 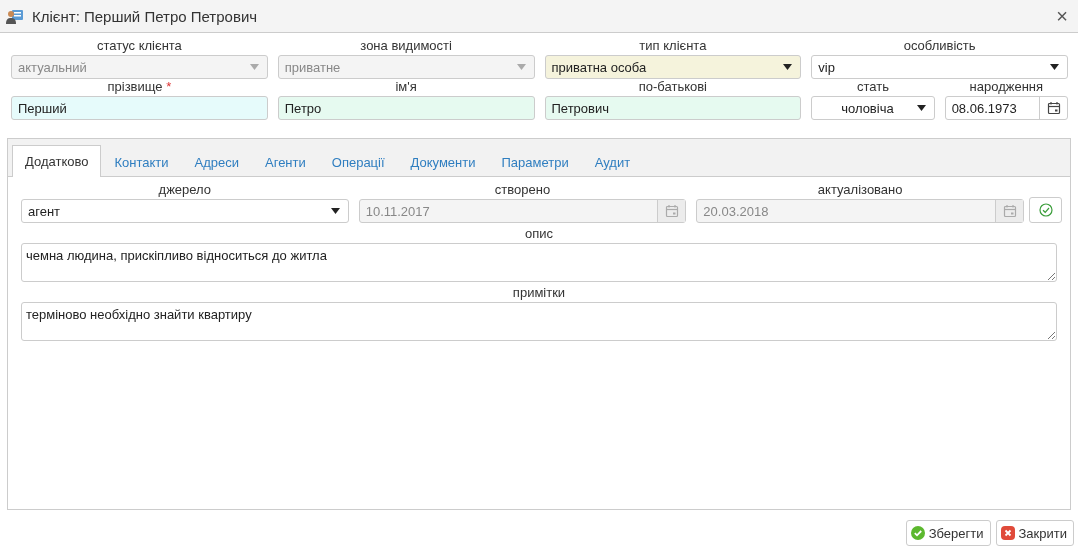 I want to click on field-label: ім'я, so click(x=406, y=86).